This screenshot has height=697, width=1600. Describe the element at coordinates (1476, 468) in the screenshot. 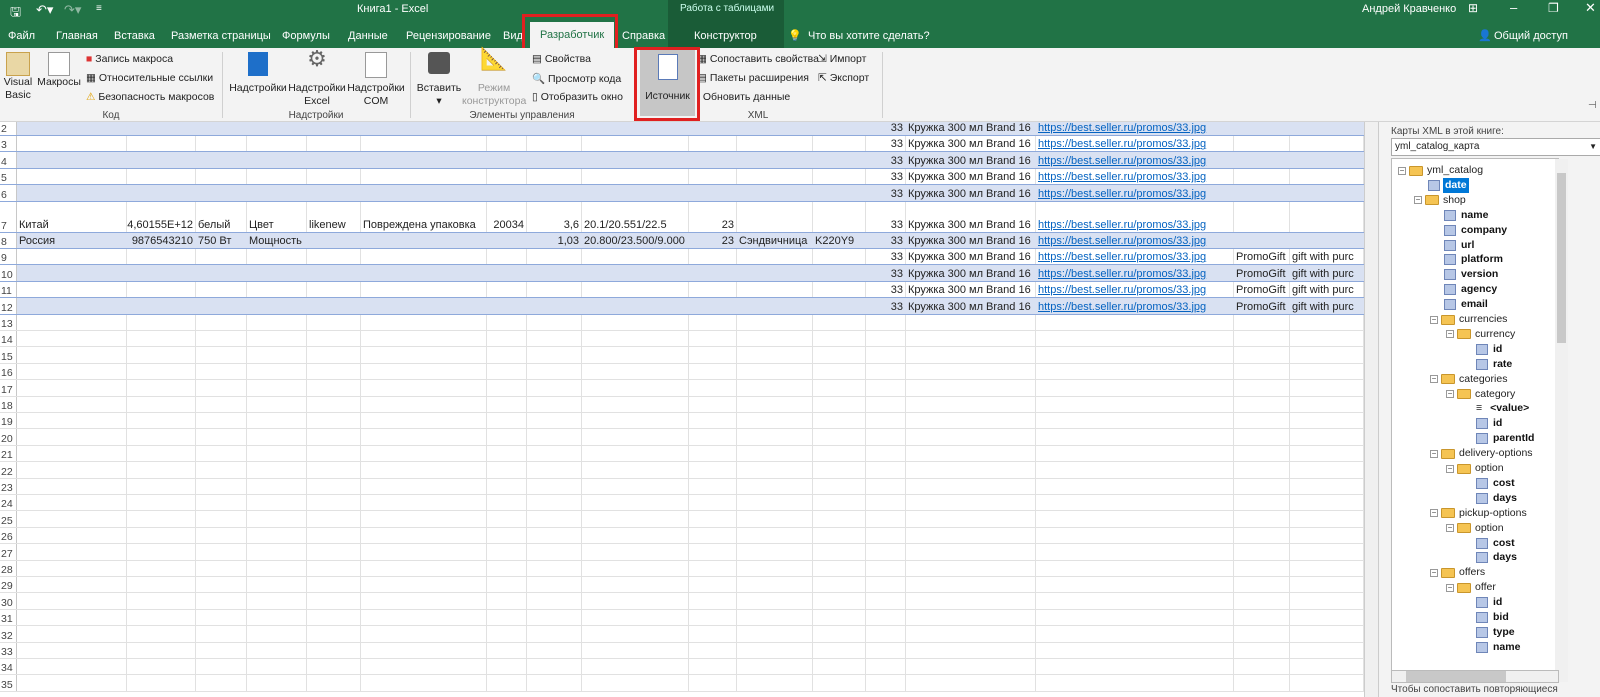

I see `tree-node: − option` at that location.